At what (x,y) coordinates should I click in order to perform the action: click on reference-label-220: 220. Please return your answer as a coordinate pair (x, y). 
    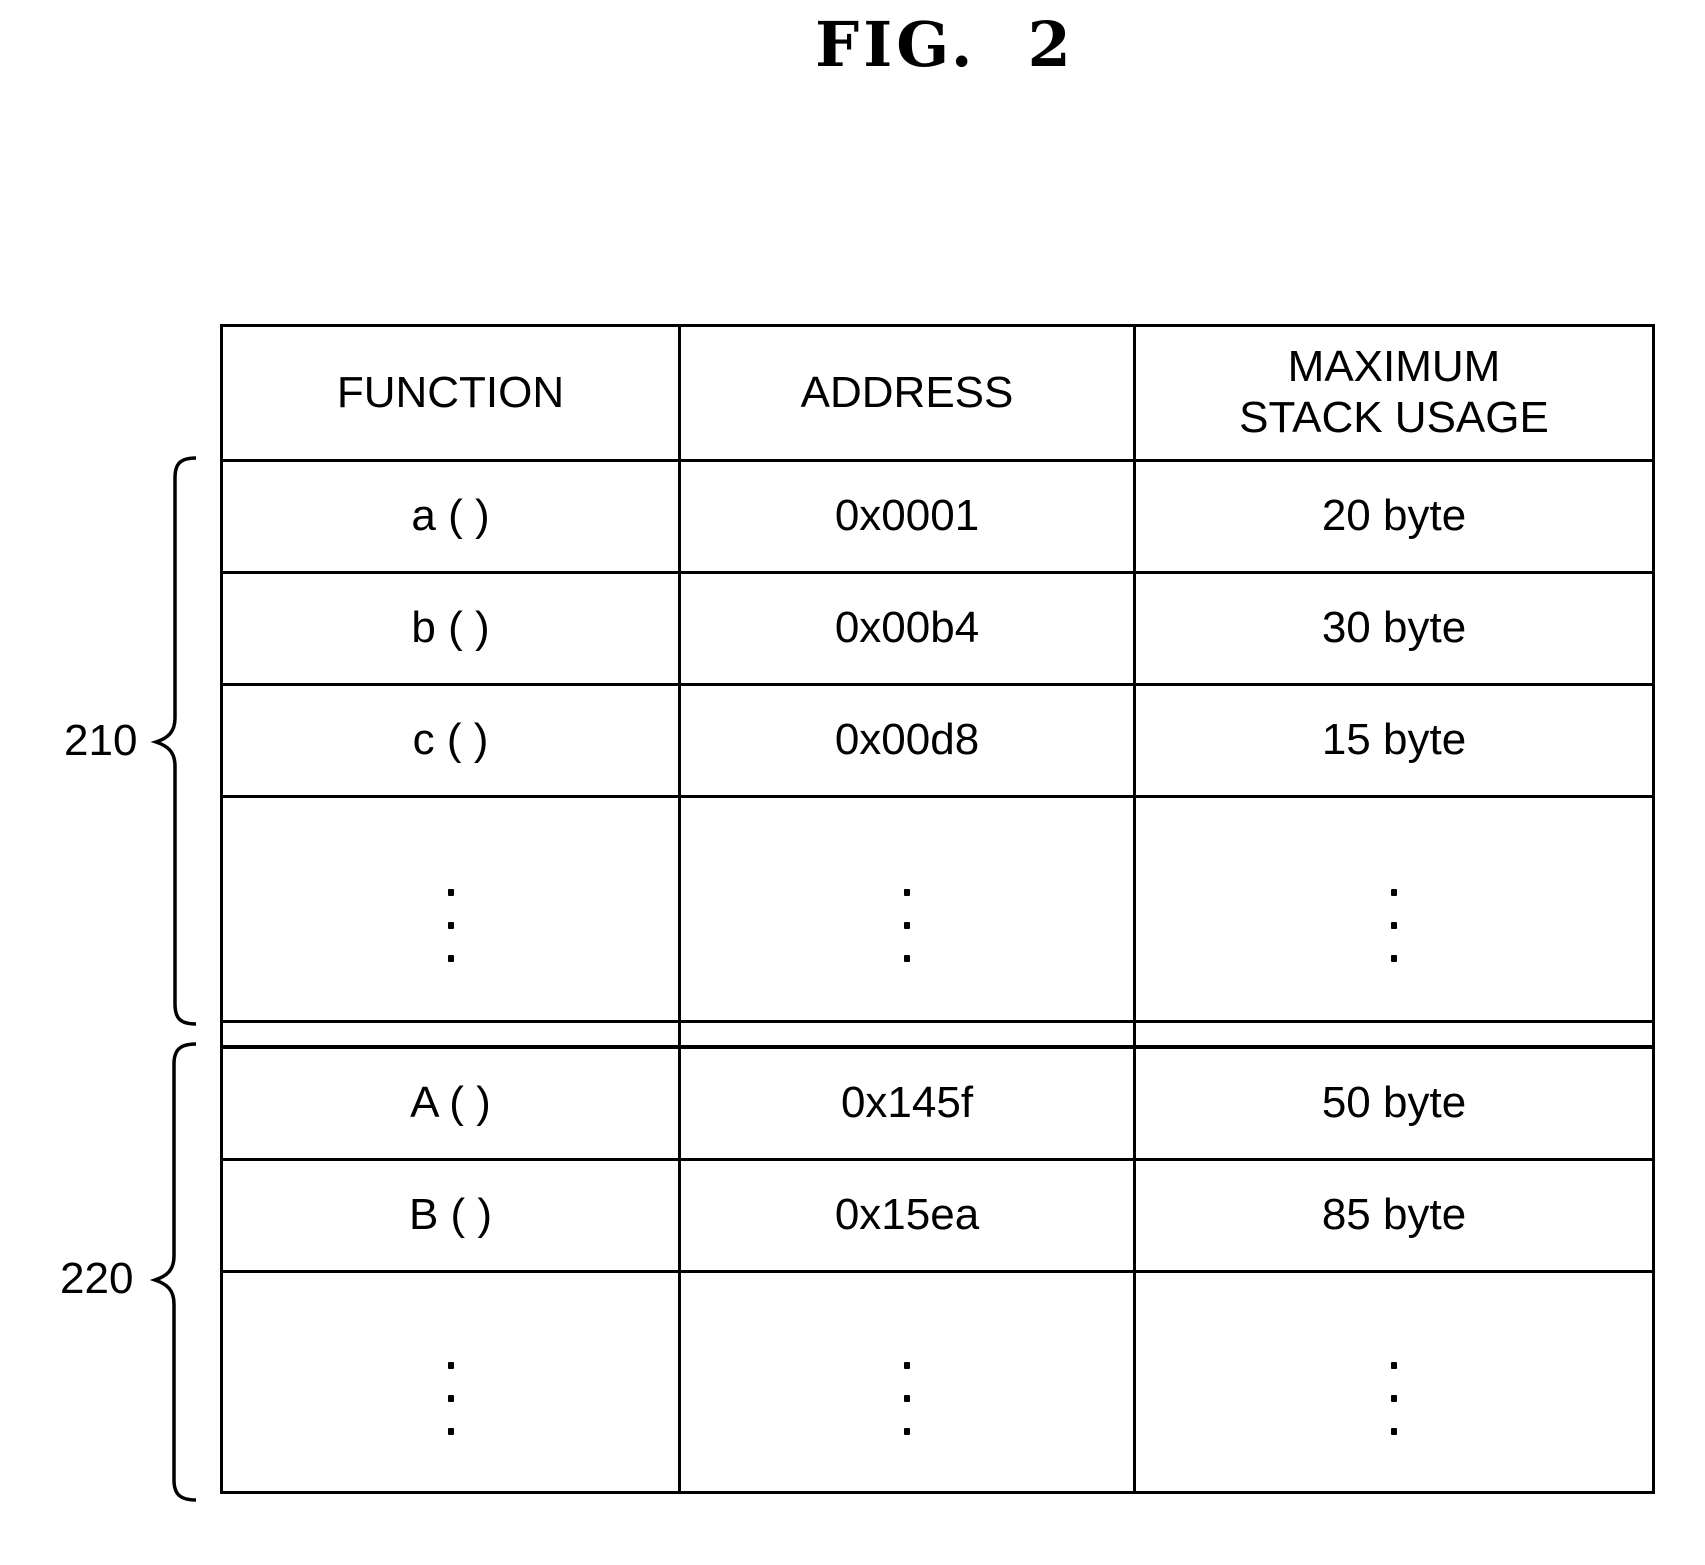
    Looking at the image, I should click on (97, 1278).